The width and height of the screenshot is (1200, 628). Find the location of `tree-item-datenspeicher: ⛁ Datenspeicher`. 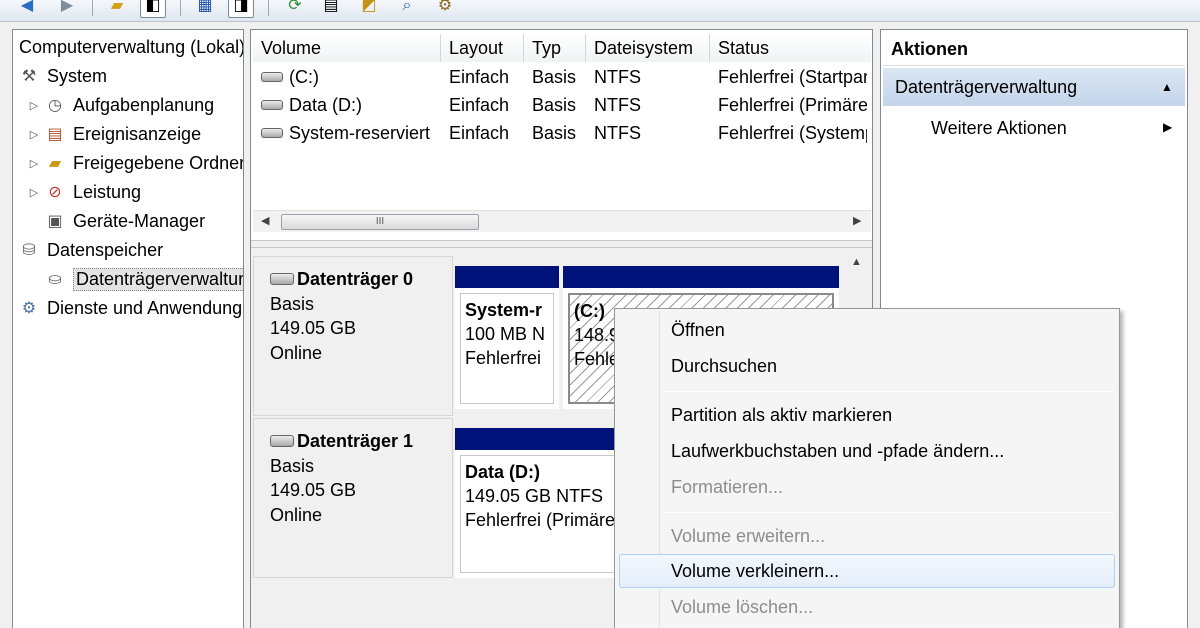

tree-item-datenspeicher: ⛁ Datenspeicher is located at coordinates (90, 250).